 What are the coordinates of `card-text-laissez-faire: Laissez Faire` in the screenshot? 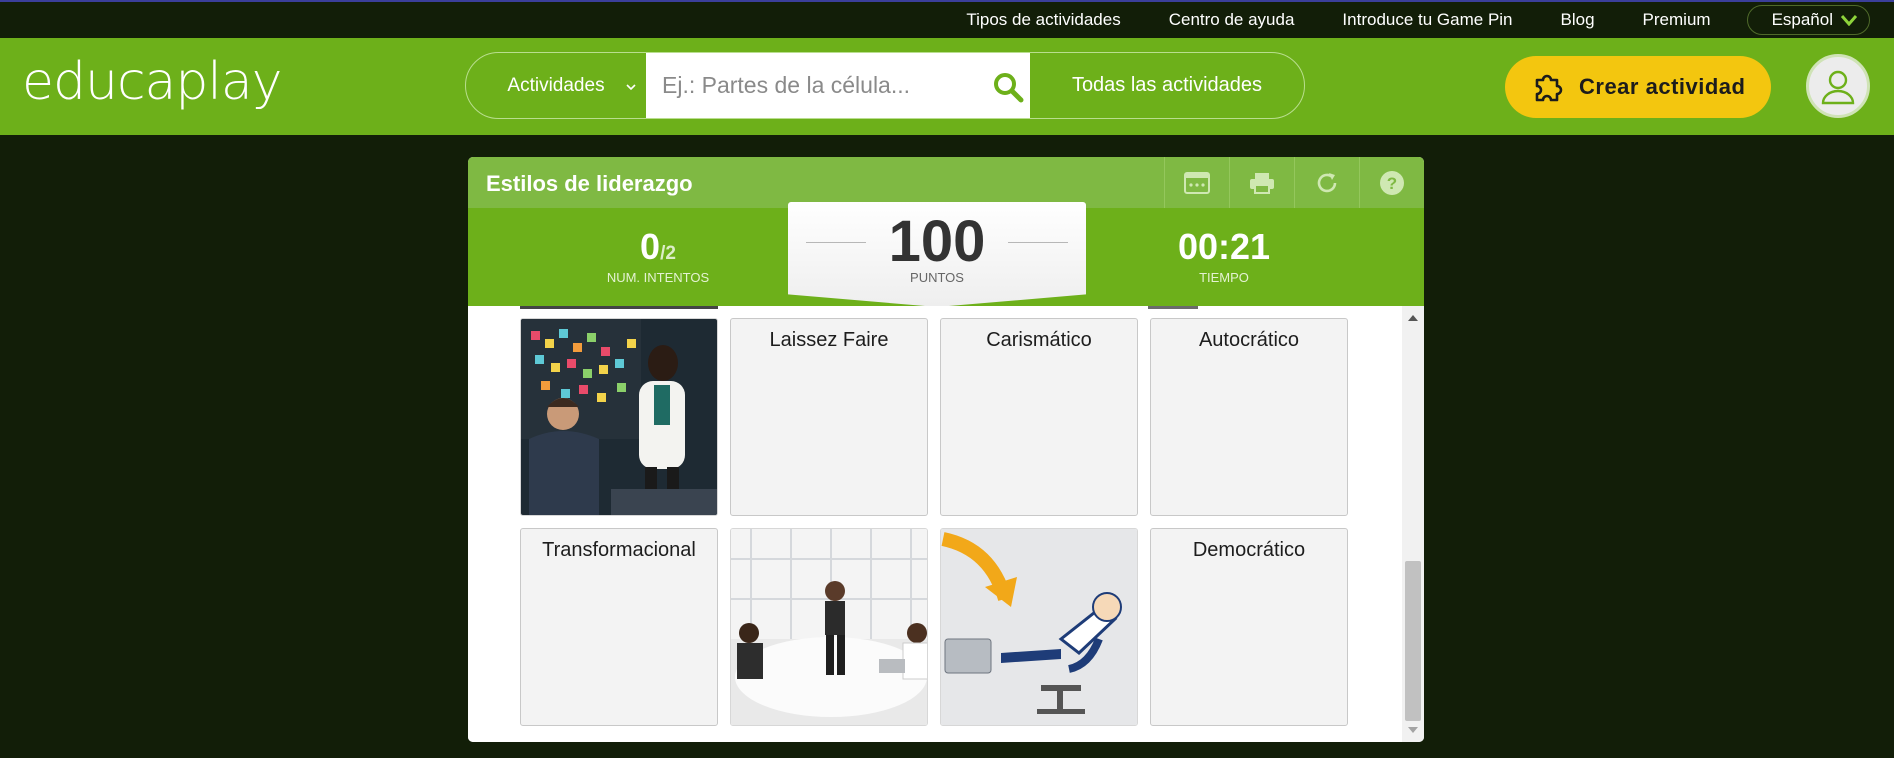 It's located at (829, 417).